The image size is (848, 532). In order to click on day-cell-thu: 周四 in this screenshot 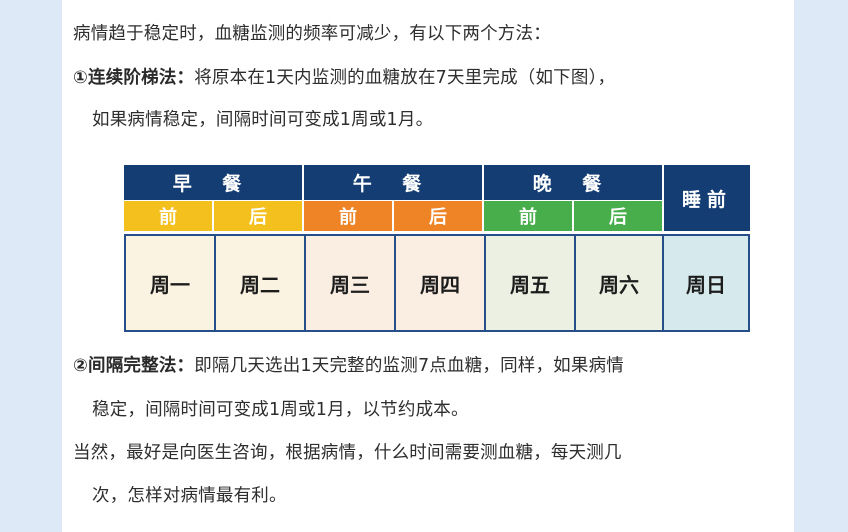, I will do `click(441, 283)`.